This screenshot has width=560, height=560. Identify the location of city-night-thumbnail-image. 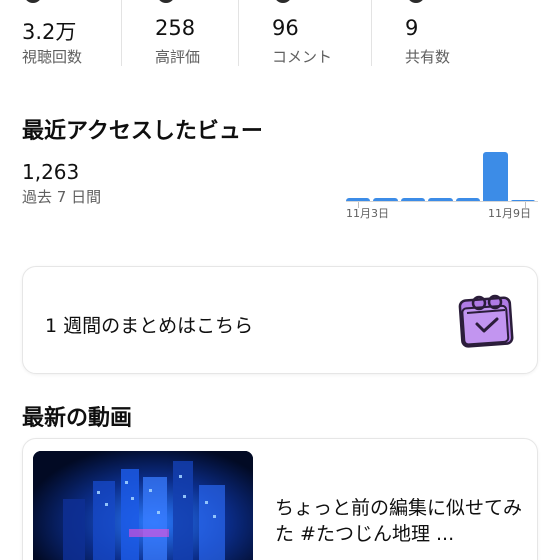
(143, 505).